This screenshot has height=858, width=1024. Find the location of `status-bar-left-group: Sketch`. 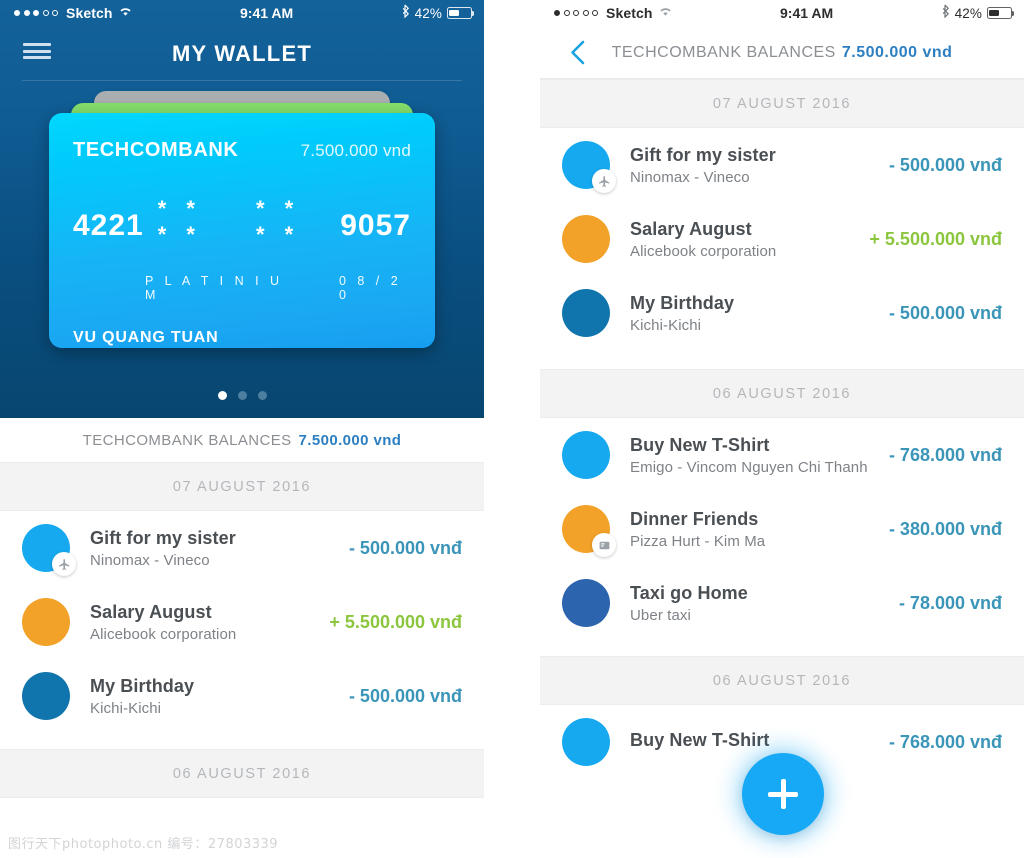

status-bar-left-group: Sketch is located at coordinates (73, 13).